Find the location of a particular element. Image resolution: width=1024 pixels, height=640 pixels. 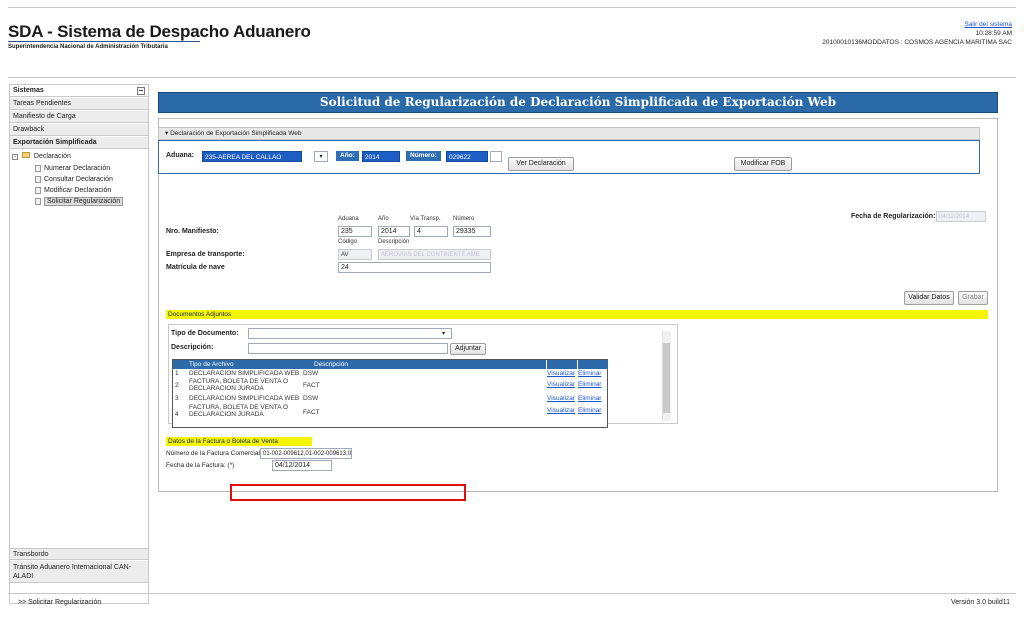

docs-scroll-thumb is located at coordinates (666, 378).